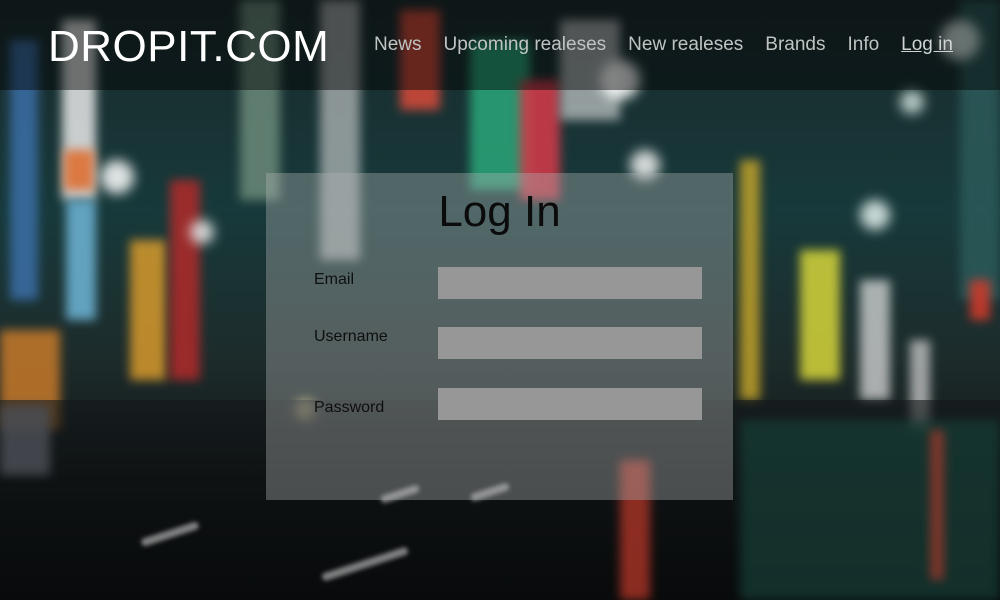 Image resolution: width=1000 pixels, height=600 pixels. What do you see at coordinates (351, 336) in the screenshot?
I see `username-label: Username` at bounding box center [351, 336].